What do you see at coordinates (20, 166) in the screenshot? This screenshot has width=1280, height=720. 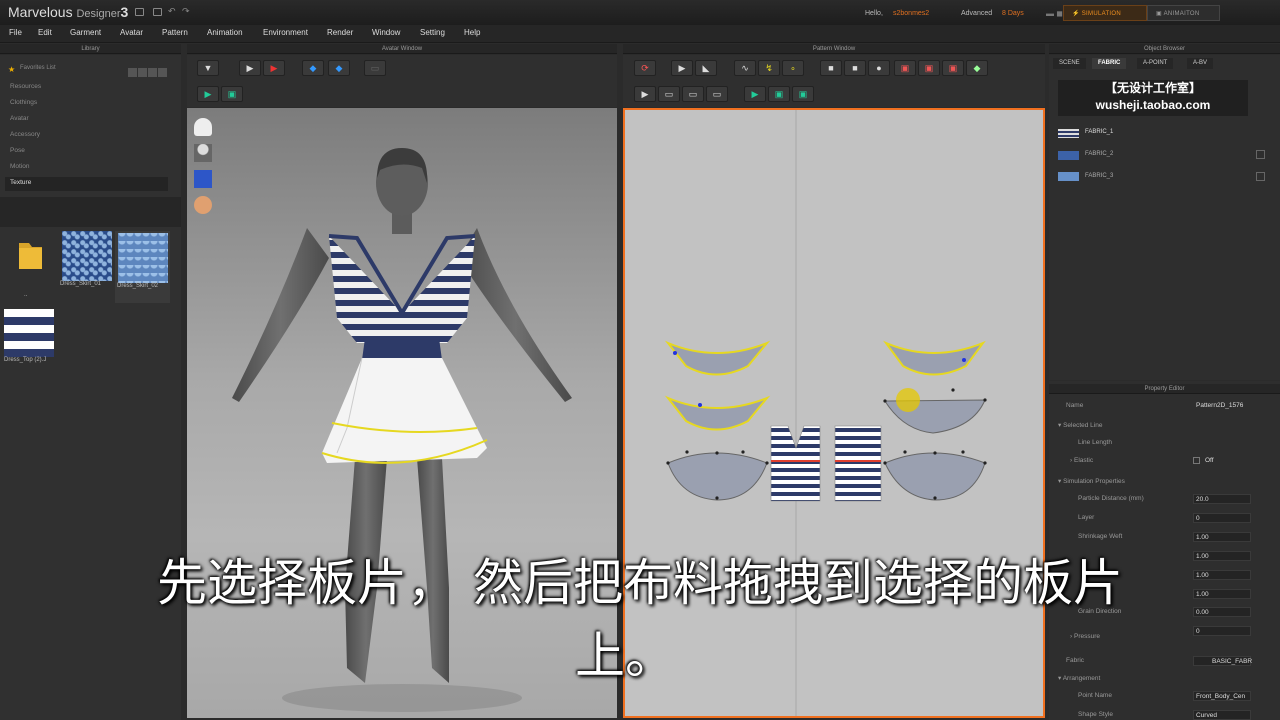 I see `library-item-motion: Motion` at bounding box center [20, 166].